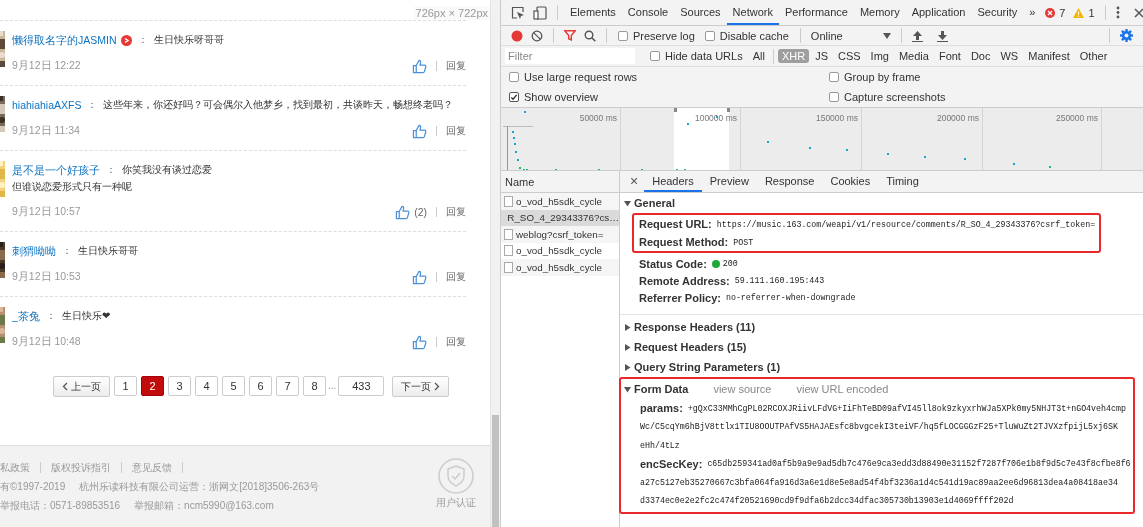  Describe the element at coordinates (56, 170) in the screenshot. I see `username-link: 是不是一个好孩子` at that location.